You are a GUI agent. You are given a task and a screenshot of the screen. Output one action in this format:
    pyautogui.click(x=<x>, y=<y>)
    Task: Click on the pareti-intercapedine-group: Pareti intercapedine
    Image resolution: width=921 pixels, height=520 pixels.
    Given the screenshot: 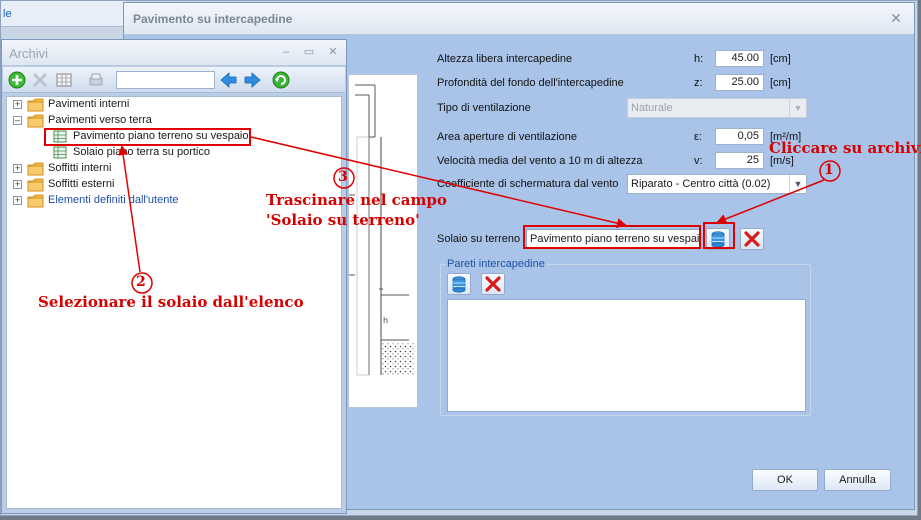 What is the action you would take?
    pyautogui.click(x=625, y=337)
    